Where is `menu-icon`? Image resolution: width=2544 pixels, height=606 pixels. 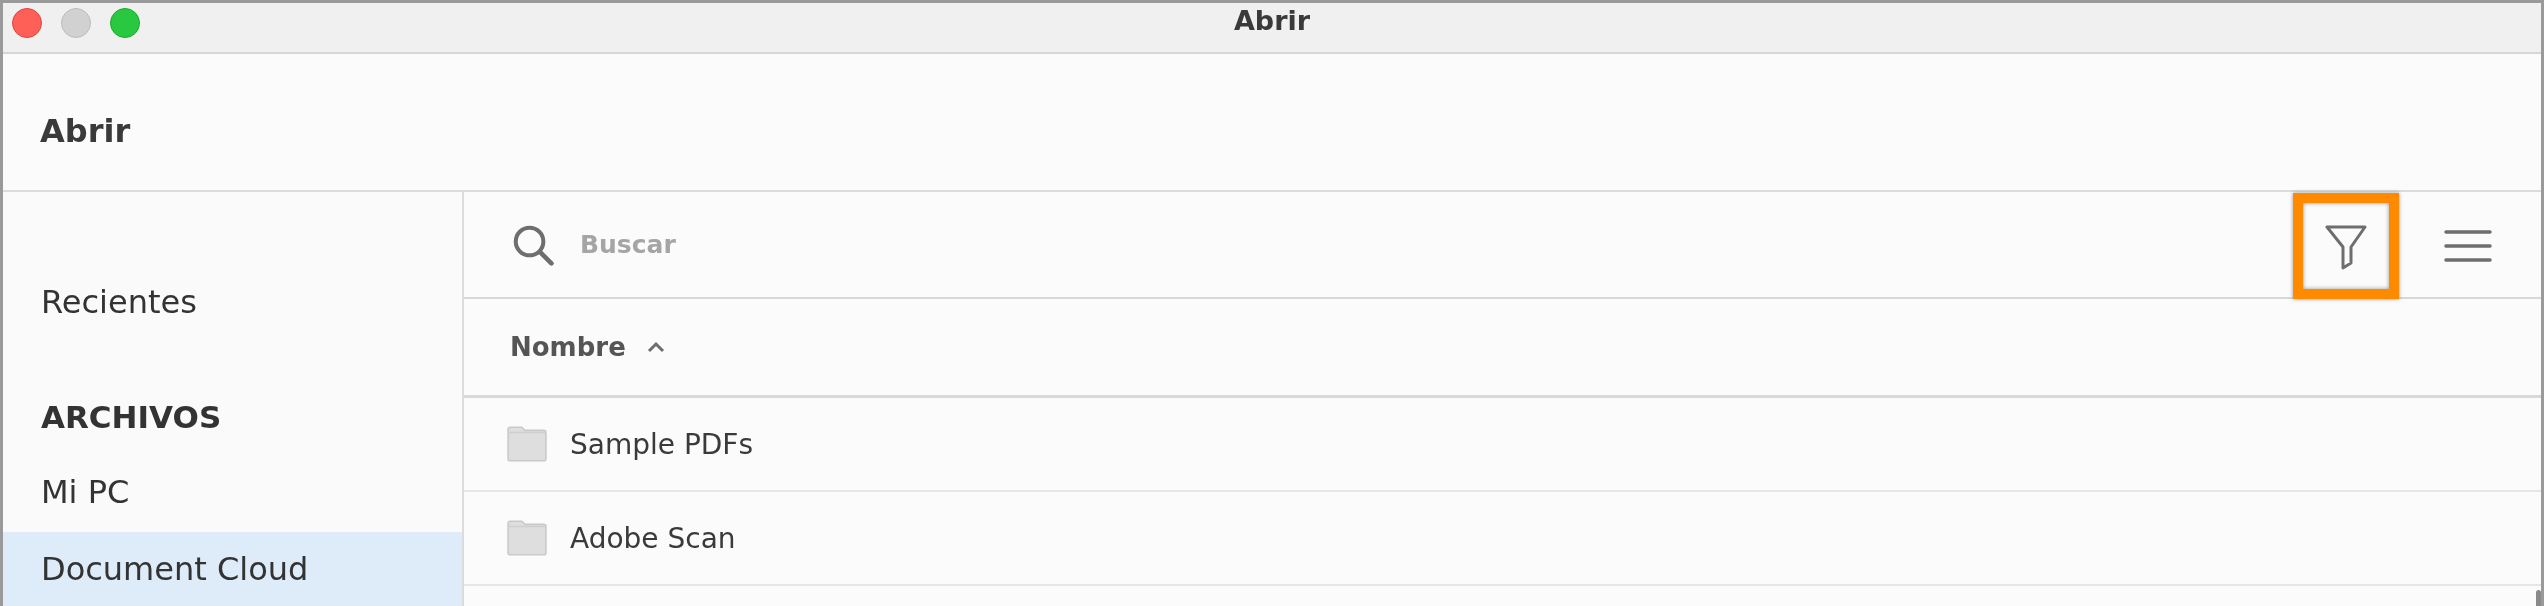
menu-icon is located at coordinates (2468, 245).